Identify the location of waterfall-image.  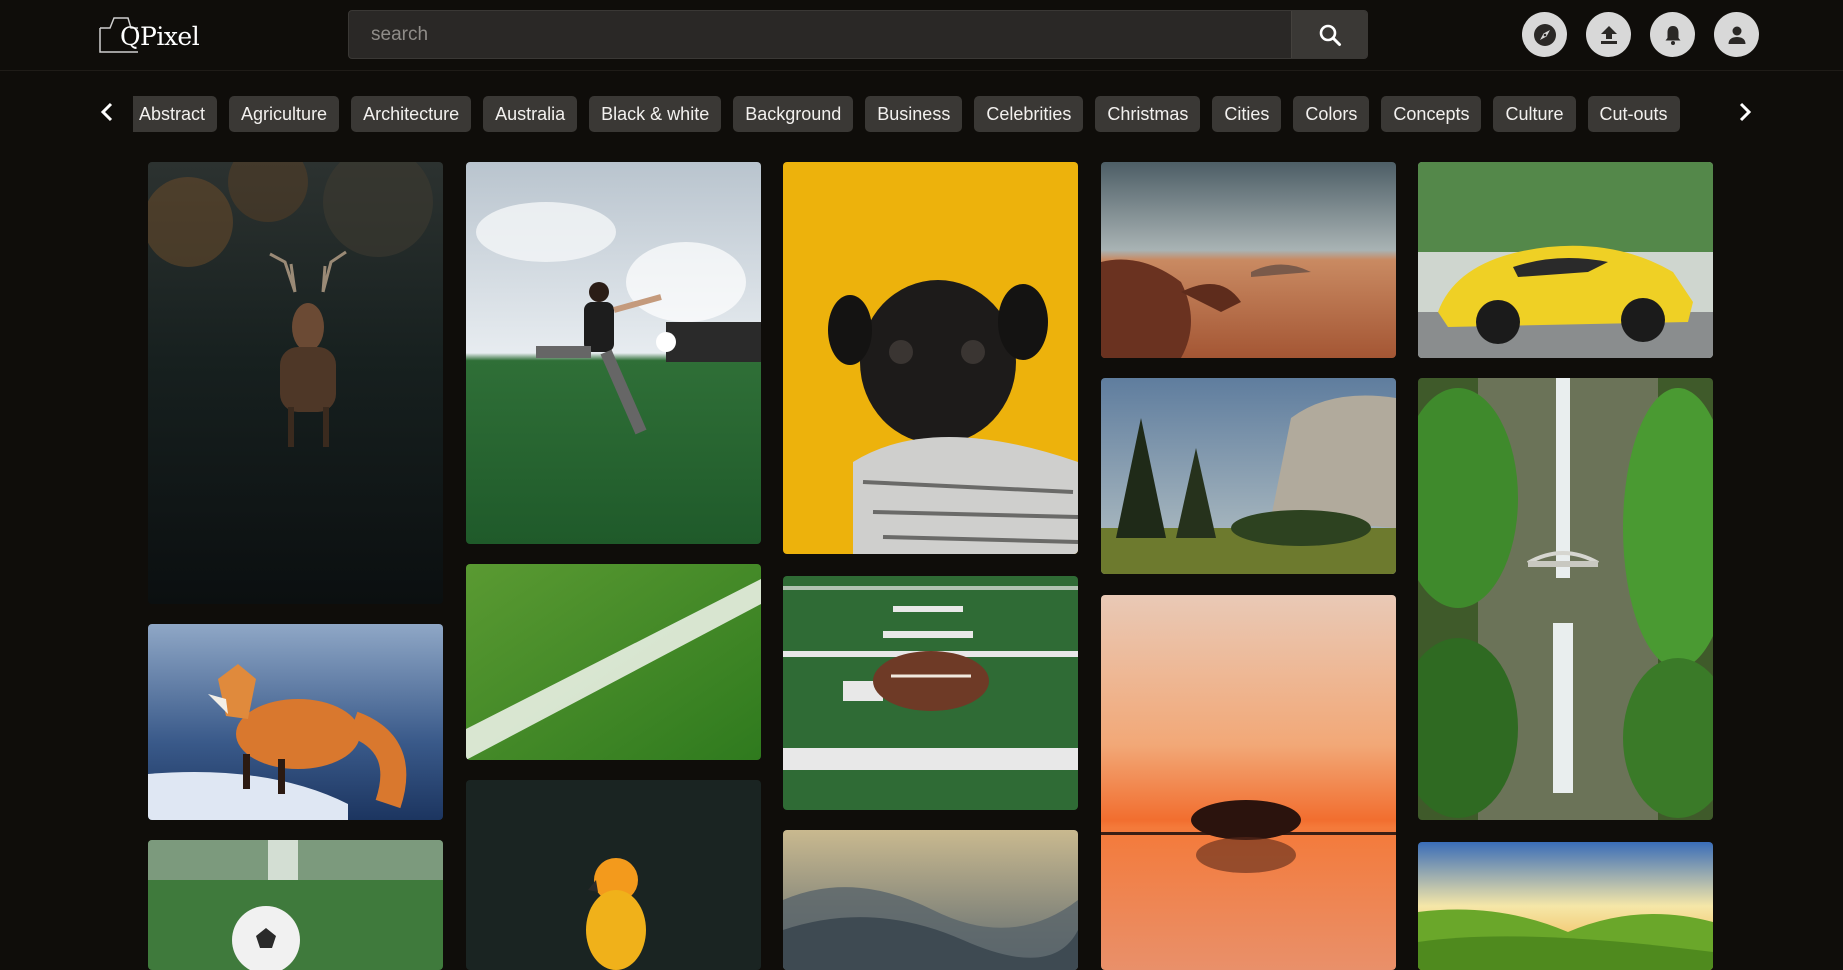
(1565, 599).